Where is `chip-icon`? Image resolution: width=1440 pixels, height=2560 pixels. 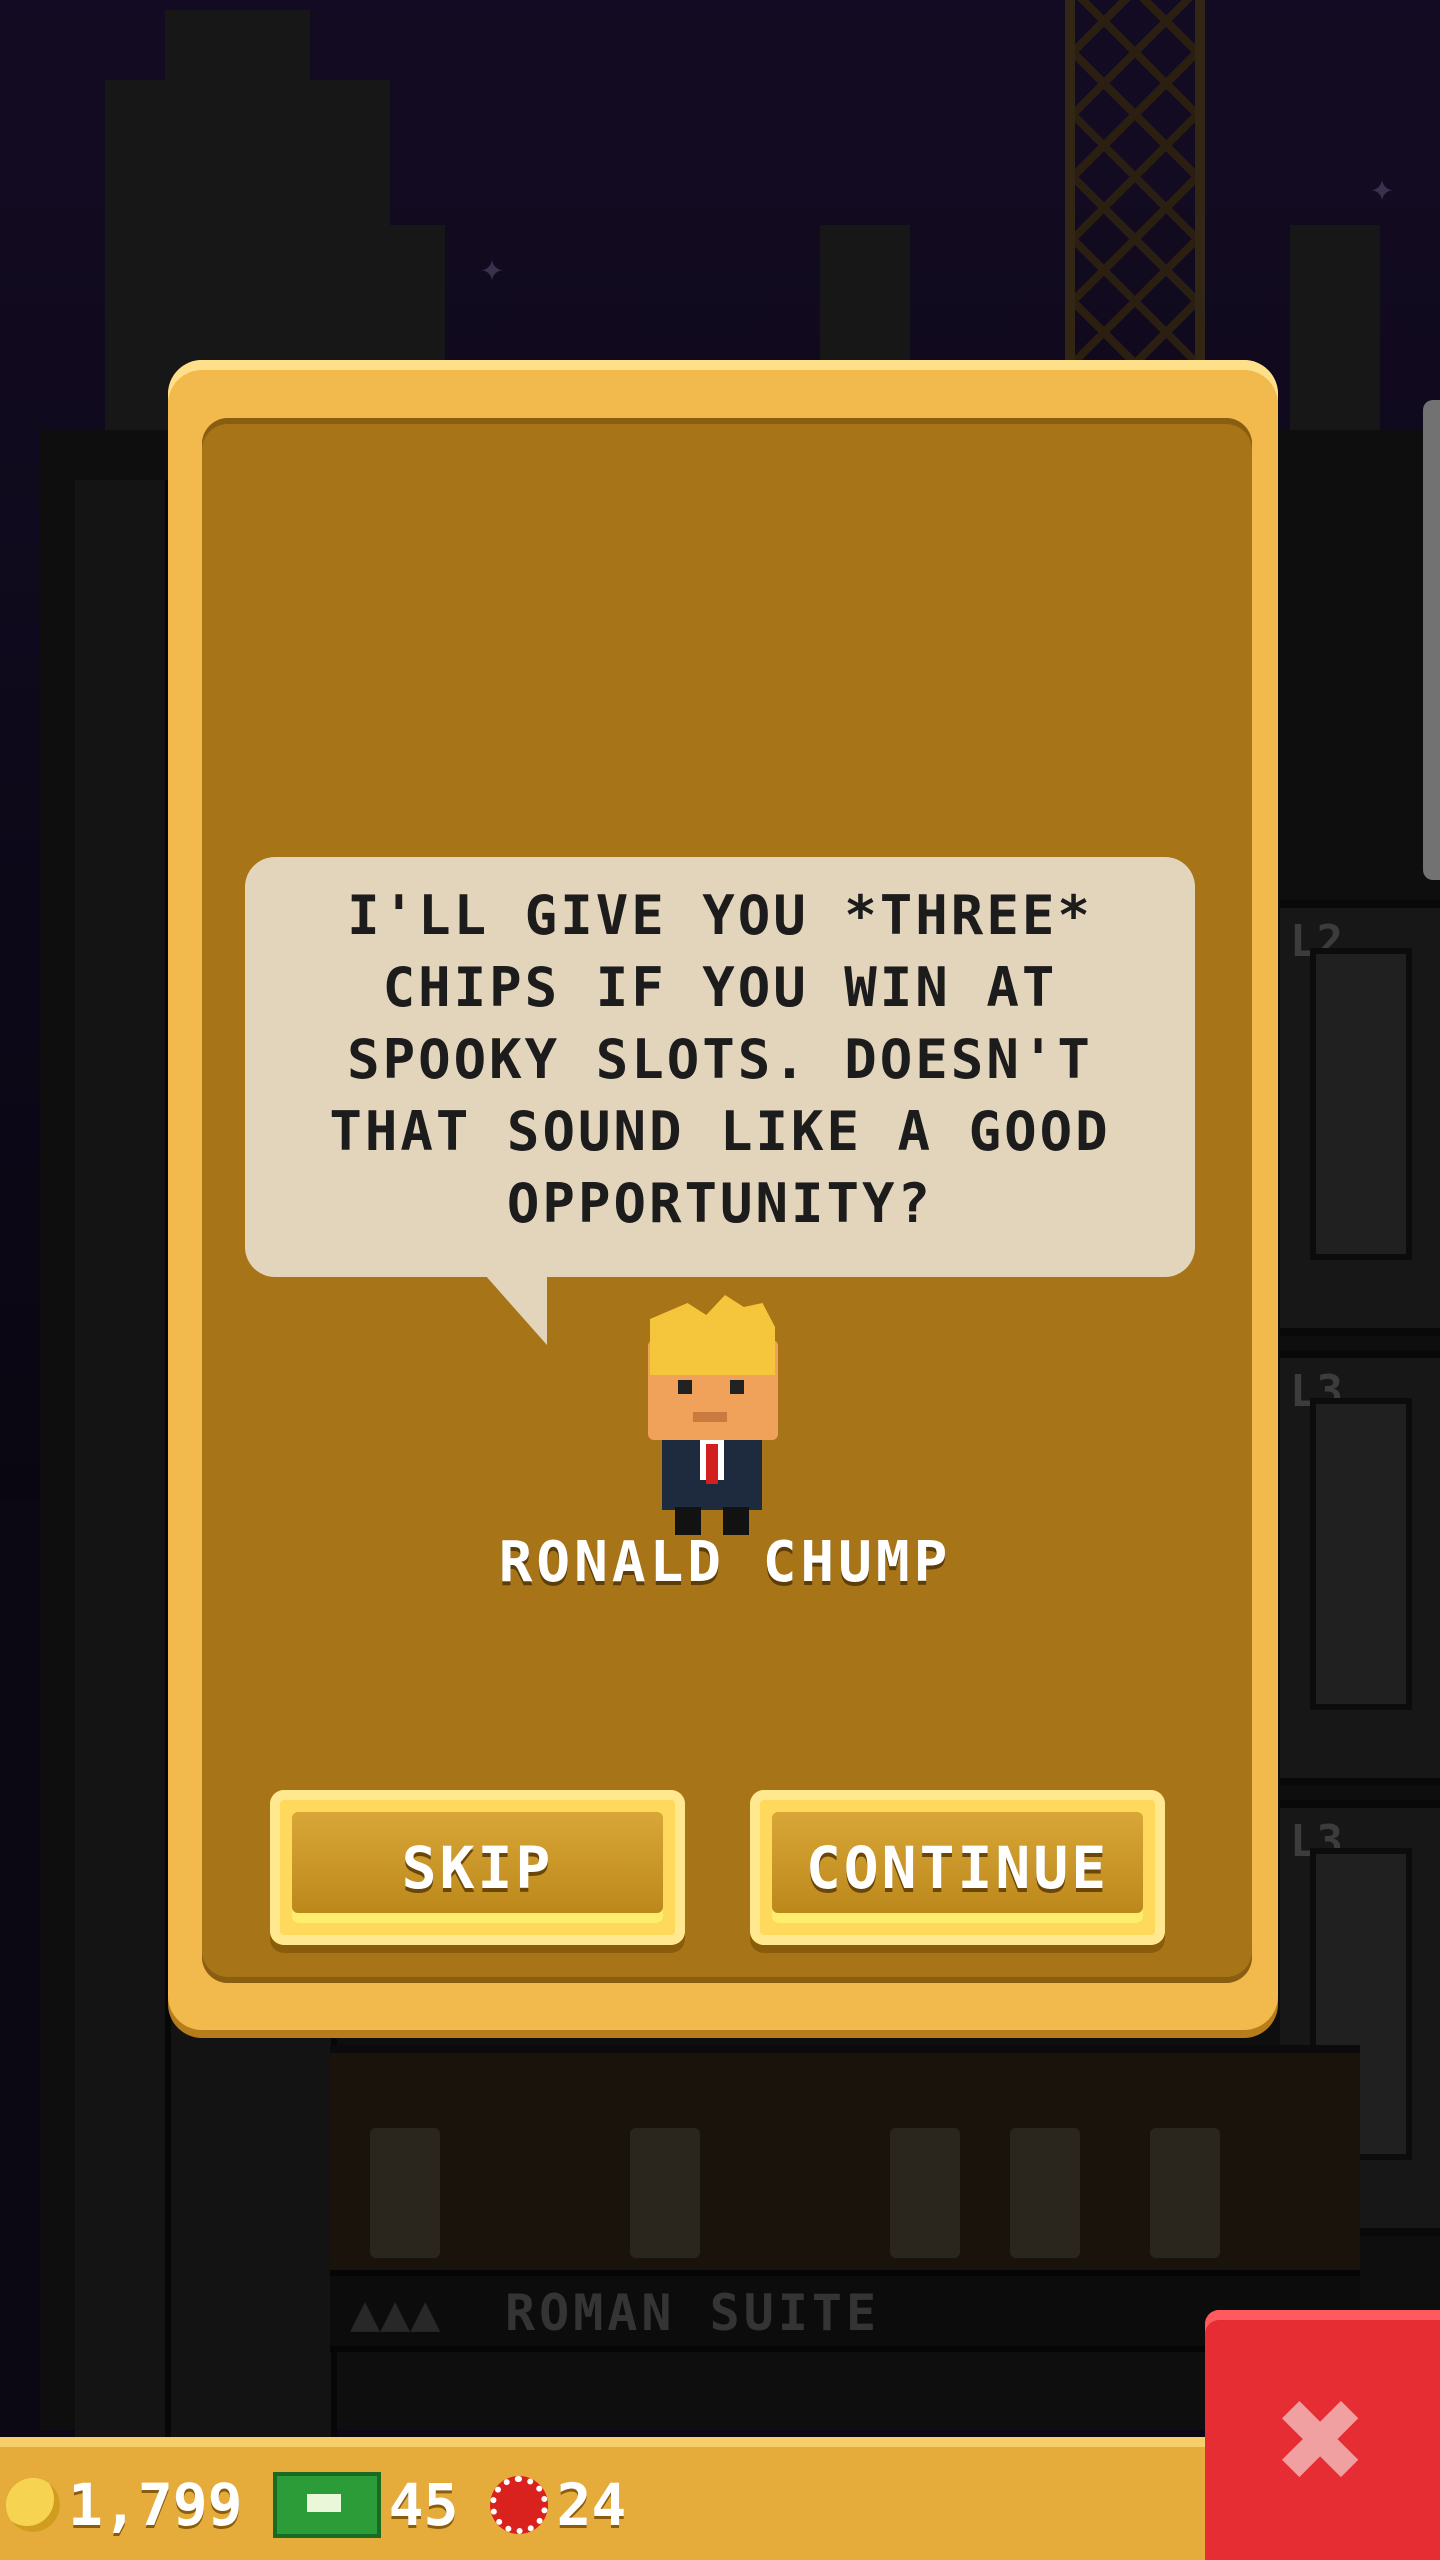
chip-icon is located at coordinates (519, 2505).